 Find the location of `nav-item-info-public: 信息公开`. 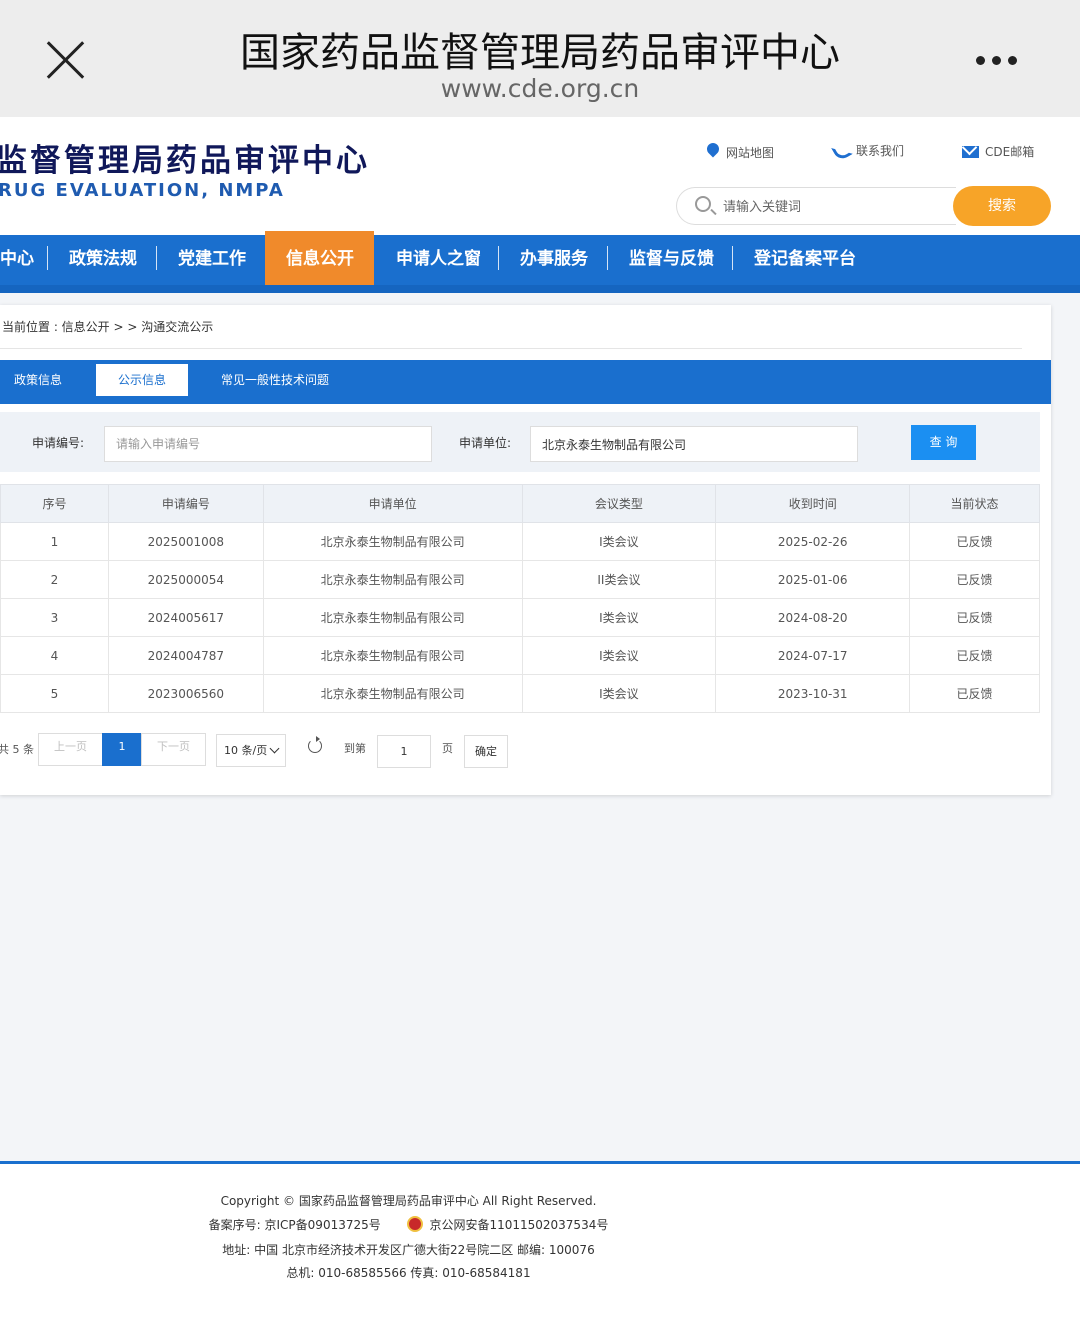

nav-item-info-public: 信息公开 is located at coordinates (320, 259).